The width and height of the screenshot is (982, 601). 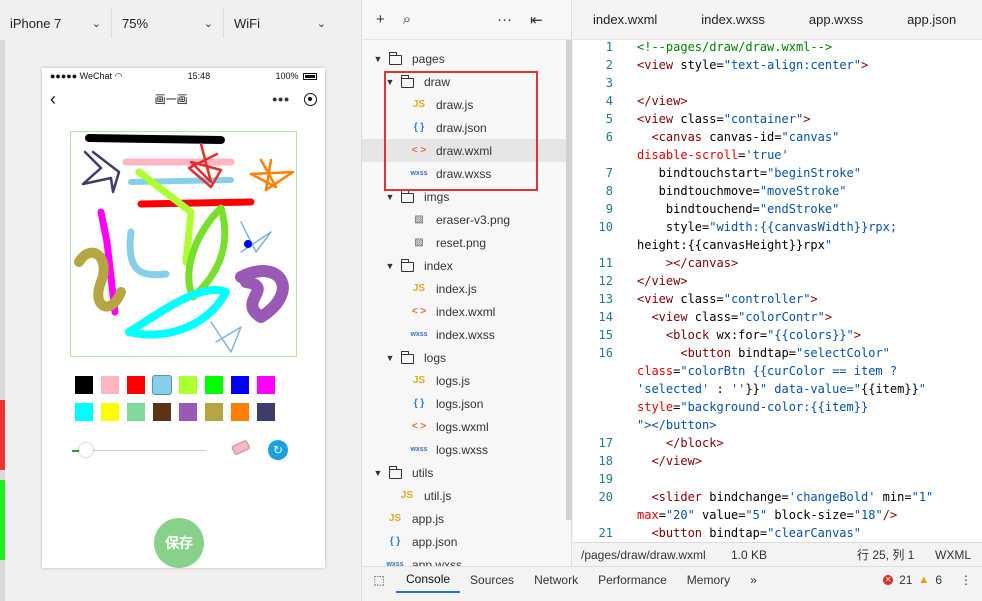 What do you see at coordinates (777, 515) in the screenshot?
I see `code-line: max="20" value="5" block-size="18"/>` at bounding box center [777, 515].